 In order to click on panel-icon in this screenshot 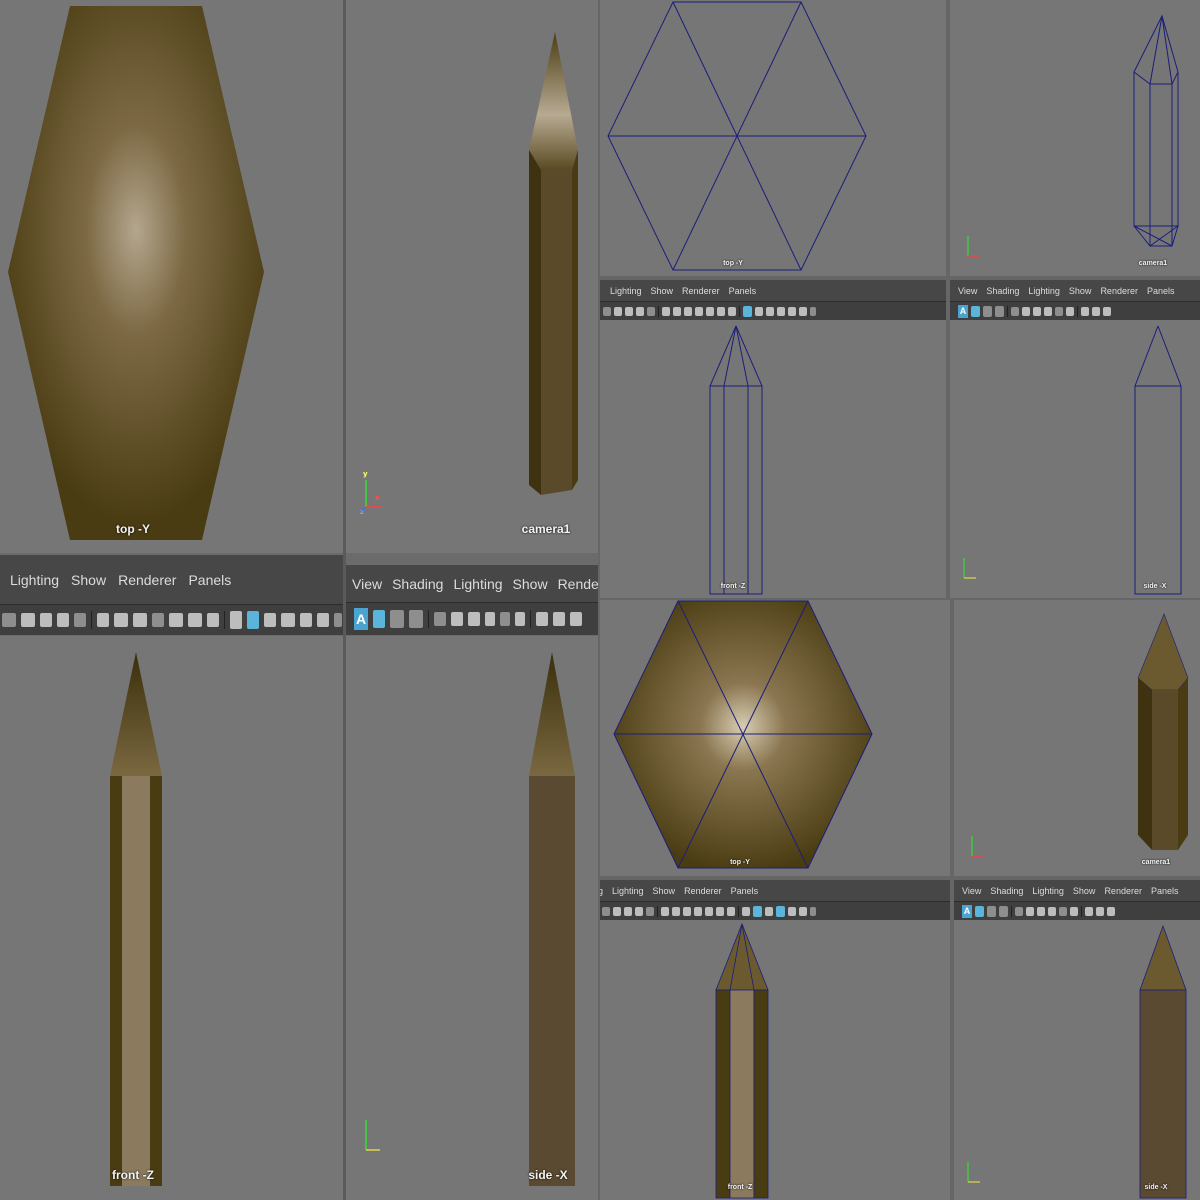, I will do `click(397, 619)`.